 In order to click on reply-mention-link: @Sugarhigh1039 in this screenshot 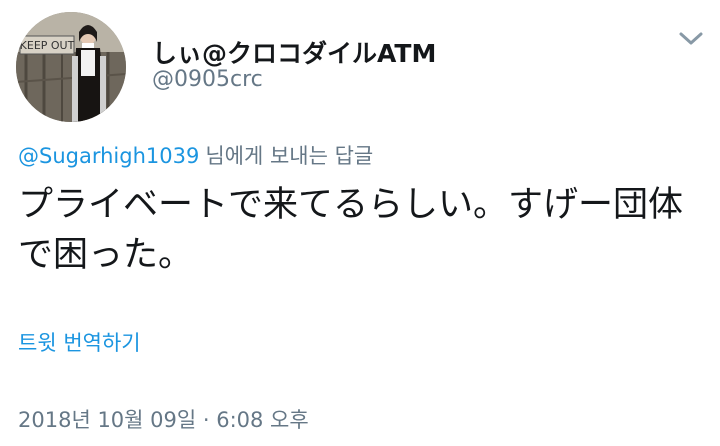, I will do `click(108, 156)`.